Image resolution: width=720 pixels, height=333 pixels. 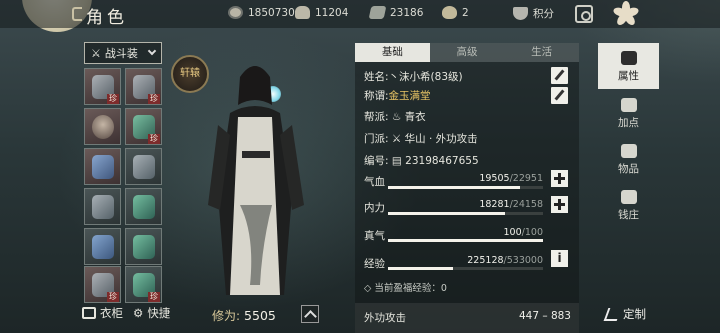 What do you see at coordinates (392, 52) in the screenshot?
I see `tab-basic: 基础` at bounding box center [392, 52].